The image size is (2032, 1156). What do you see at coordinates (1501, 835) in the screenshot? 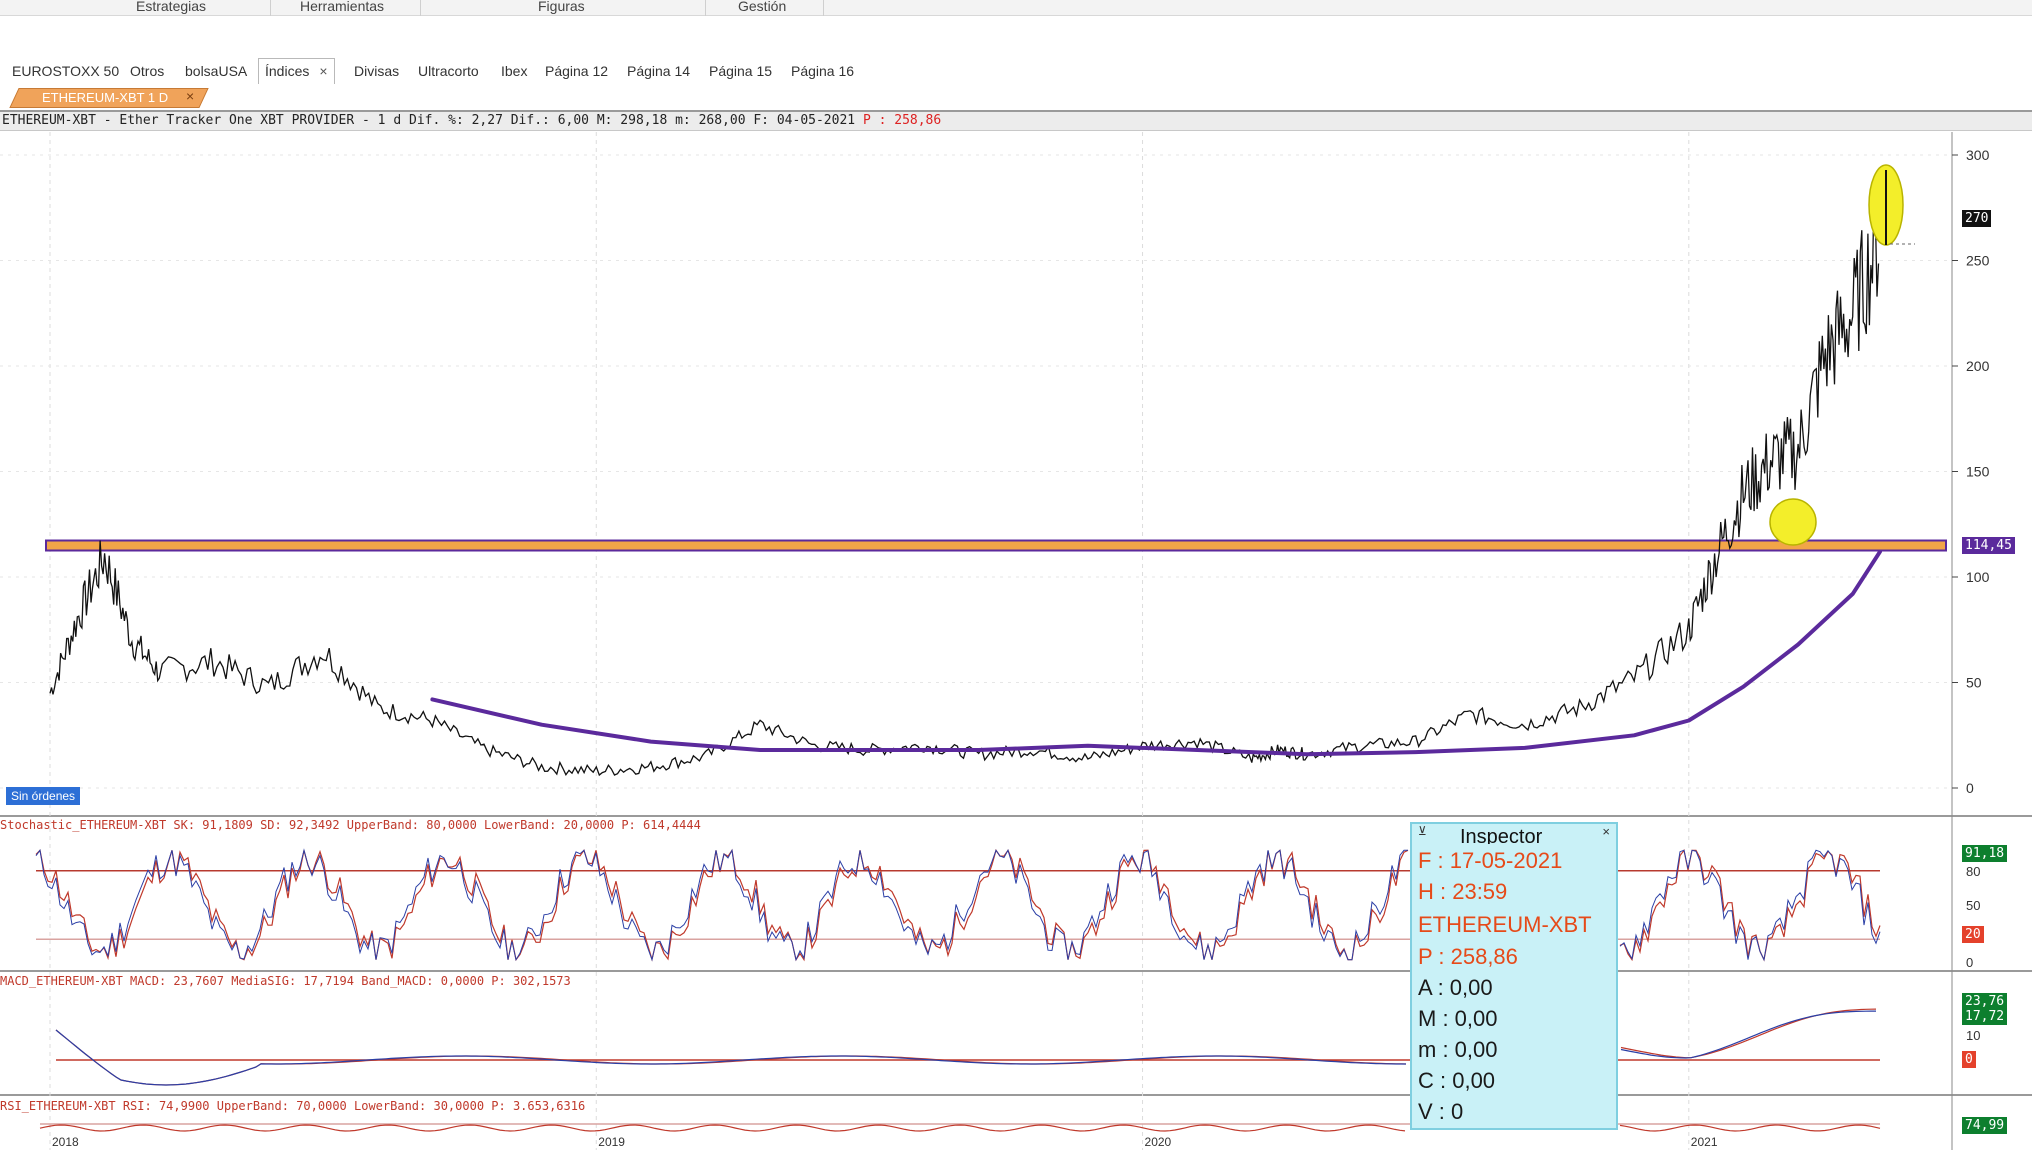
I see `inspector-title: Inspector` at bounding box center [1501, 835].